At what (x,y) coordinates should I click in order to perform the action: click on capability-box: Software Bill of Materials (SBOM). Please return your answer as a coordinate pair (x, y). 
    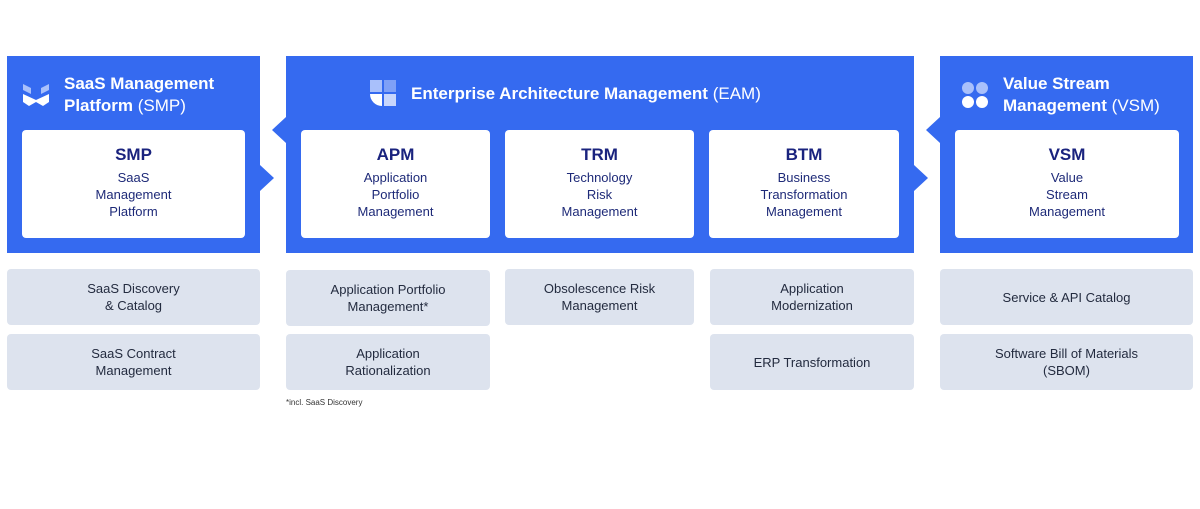
    Looking at the image, I should click on (1066, 362).